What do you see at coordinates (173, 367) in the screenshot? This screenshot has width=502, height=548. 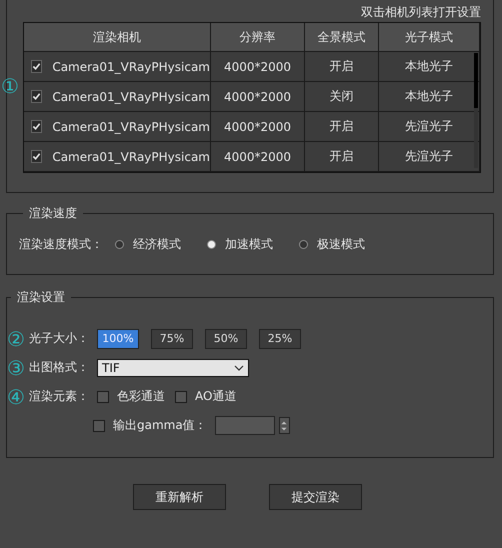 I see `format-dropdown: TIF` at bounding box center [173, 367].